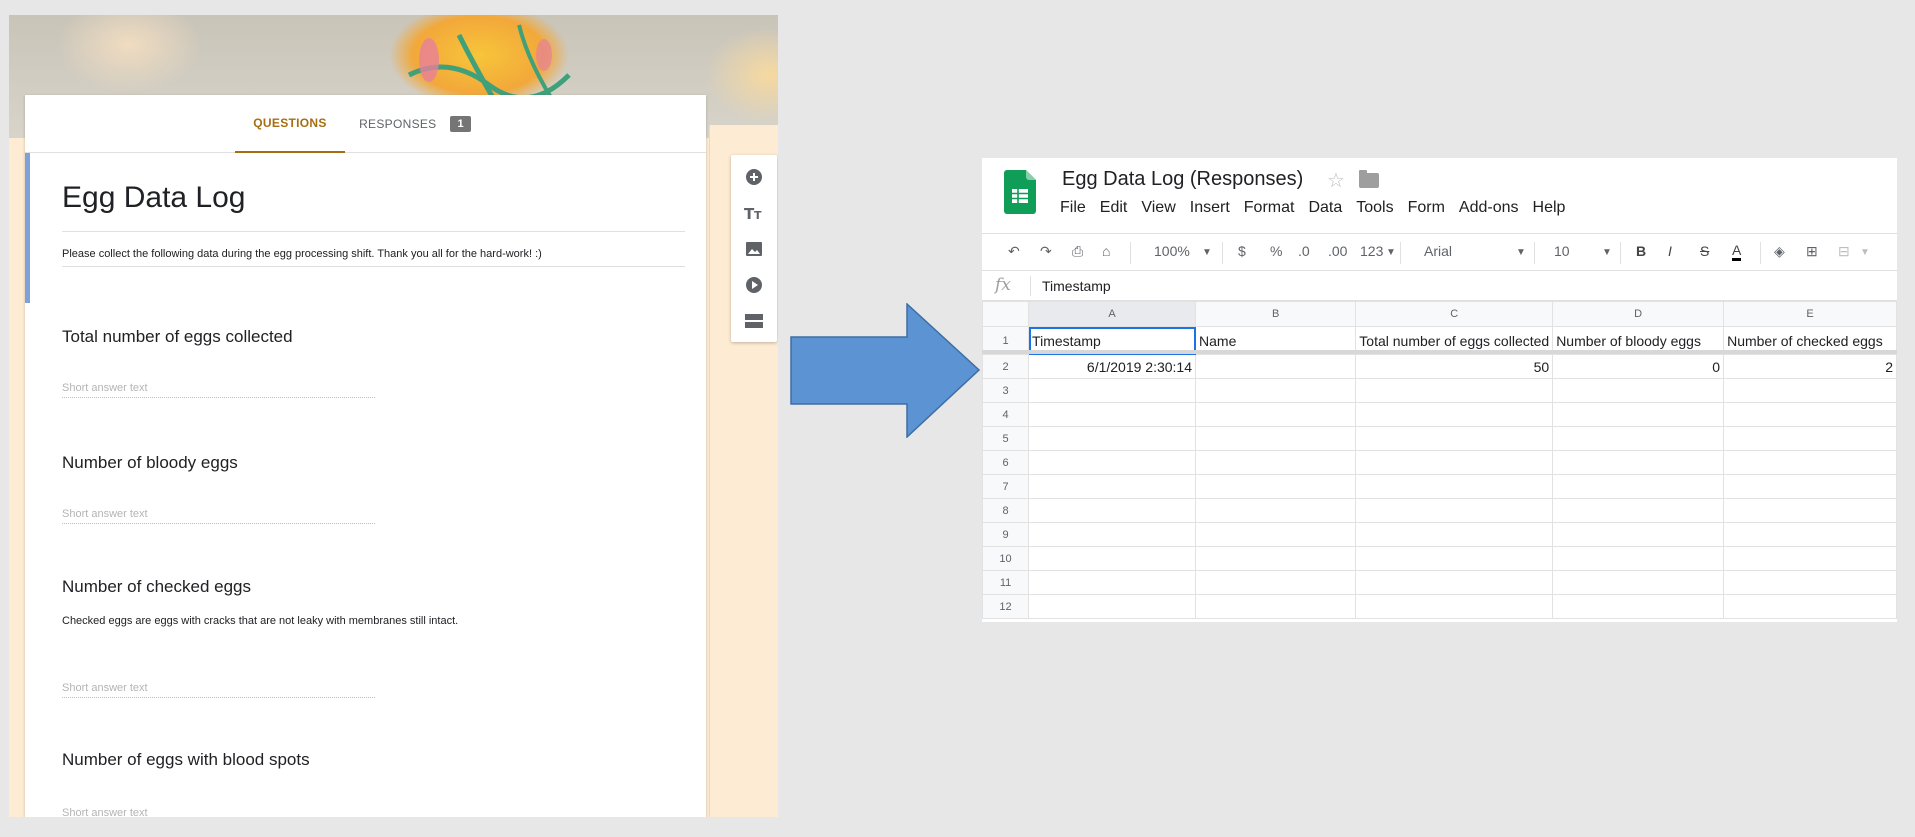  What do you see at coordinates (1276, 251) in the screenshot?
I see `percent-format-button: %` at bounding box center [1276, 251].